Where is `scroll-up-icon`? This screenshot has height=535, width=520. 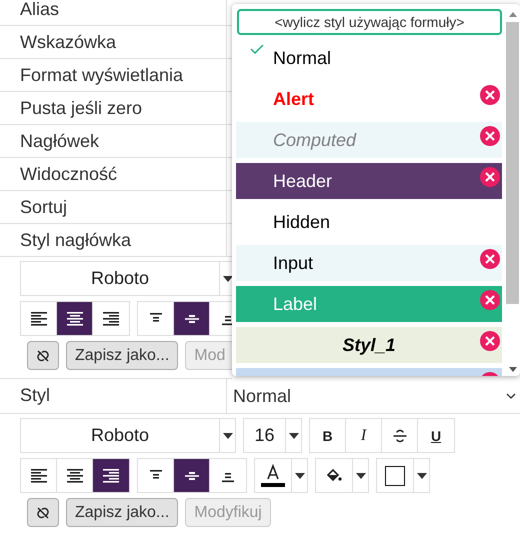 scroll-up-icon is located at coordinates (512, 14).